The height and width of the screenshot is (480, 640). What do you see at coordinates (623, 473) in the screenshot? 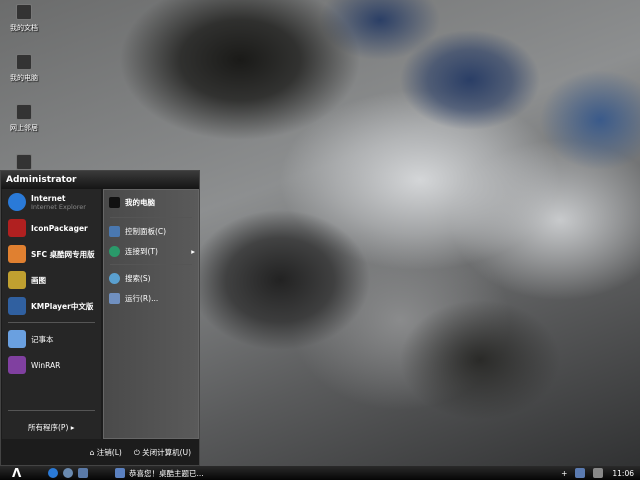
I see `clock: 11:06` at bounding box center [623, 473].